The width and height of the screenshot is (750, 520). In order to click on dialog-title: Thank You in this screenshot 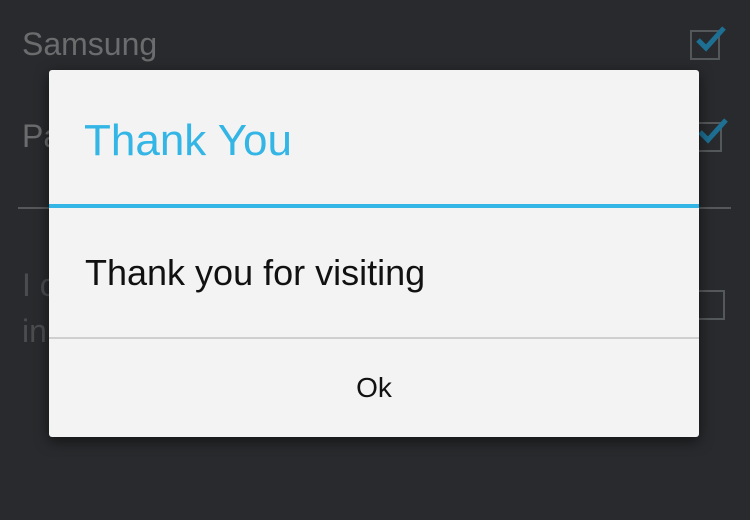, I will do `click(188, 140)`.